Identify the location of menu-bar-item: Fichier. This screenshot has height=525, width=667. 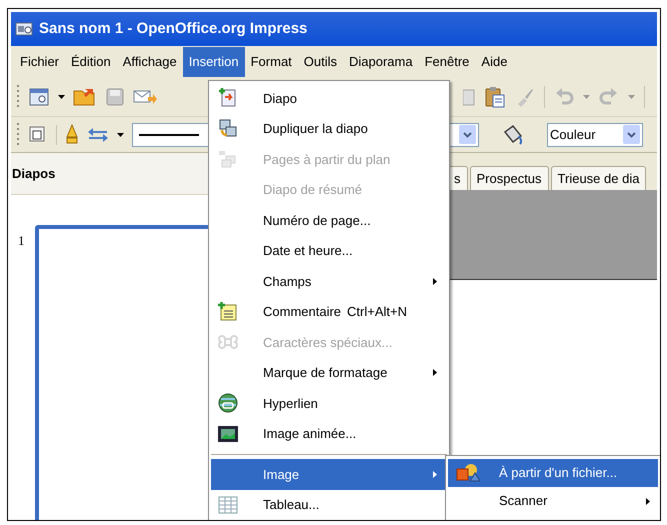
(40, 62).